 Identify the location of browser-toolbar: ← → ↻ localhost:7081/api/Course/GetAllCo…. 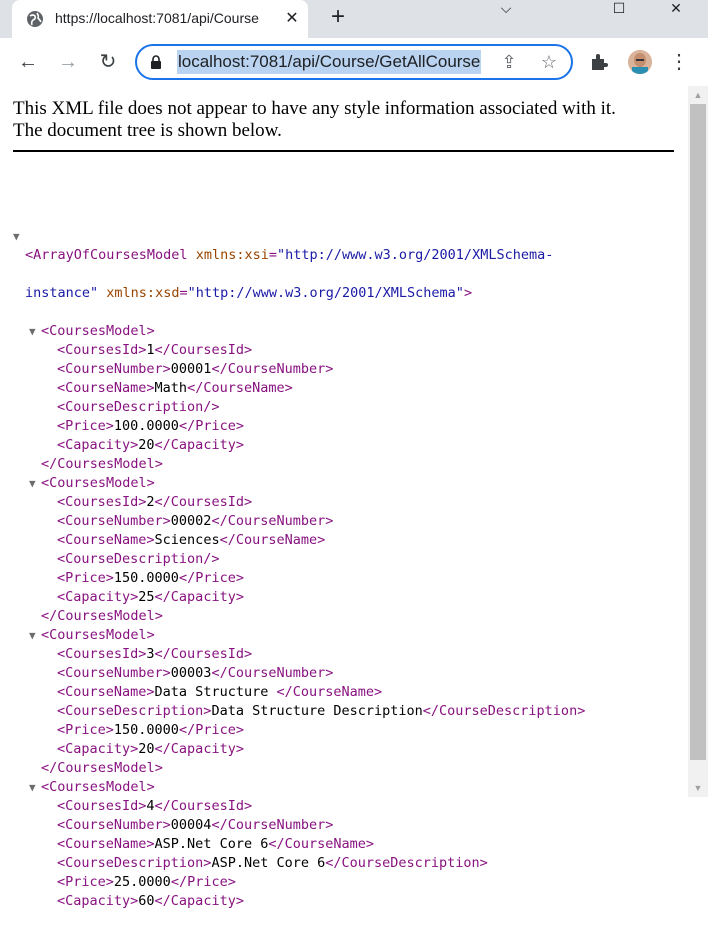
(354, 62).